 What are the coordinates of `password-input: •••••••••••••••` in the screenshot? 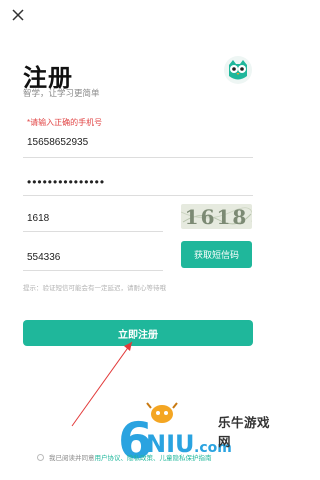 It's located at (127, 182).